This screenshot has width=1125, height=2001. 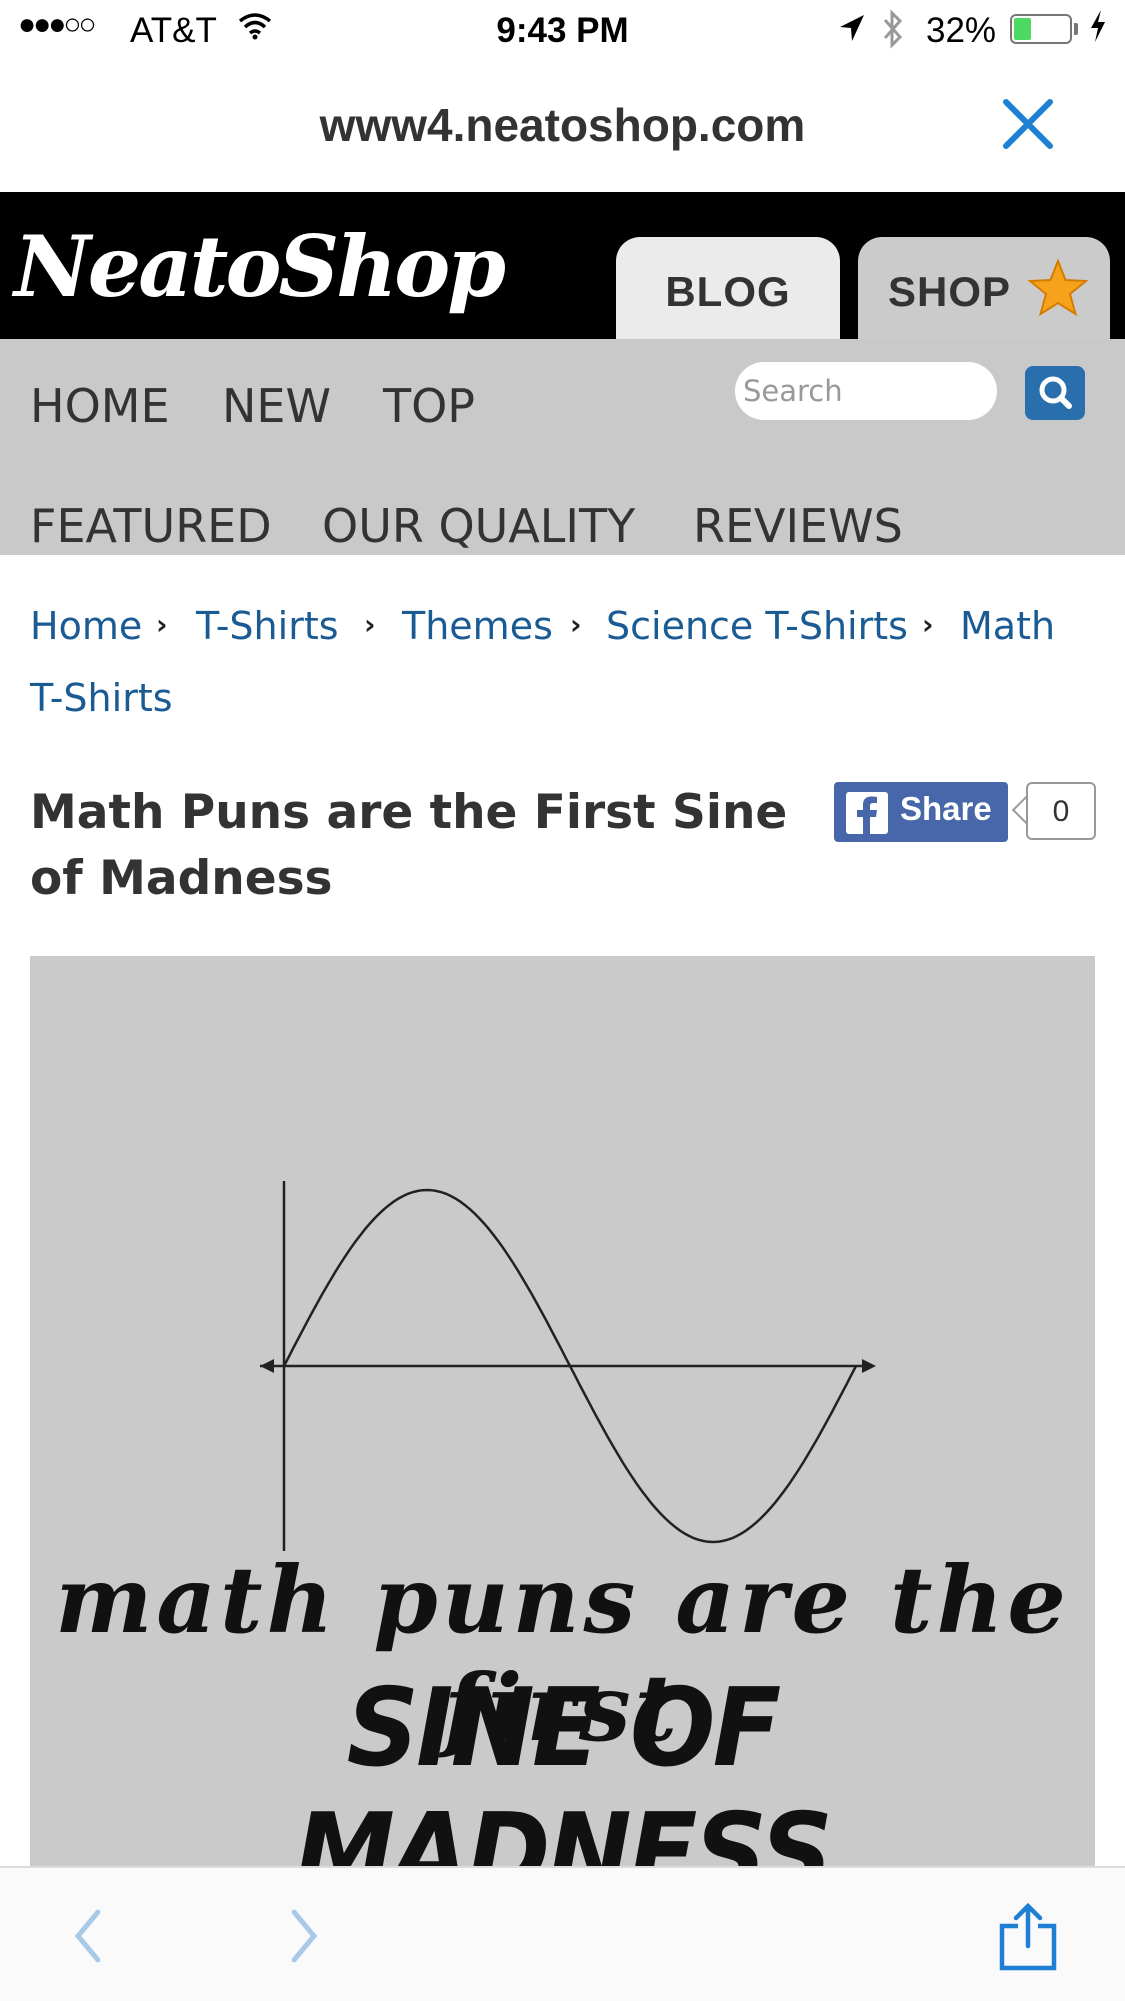 I want to click on image-tagline-line2: SINE OF MADNESS, so click(x=563, y=1766).